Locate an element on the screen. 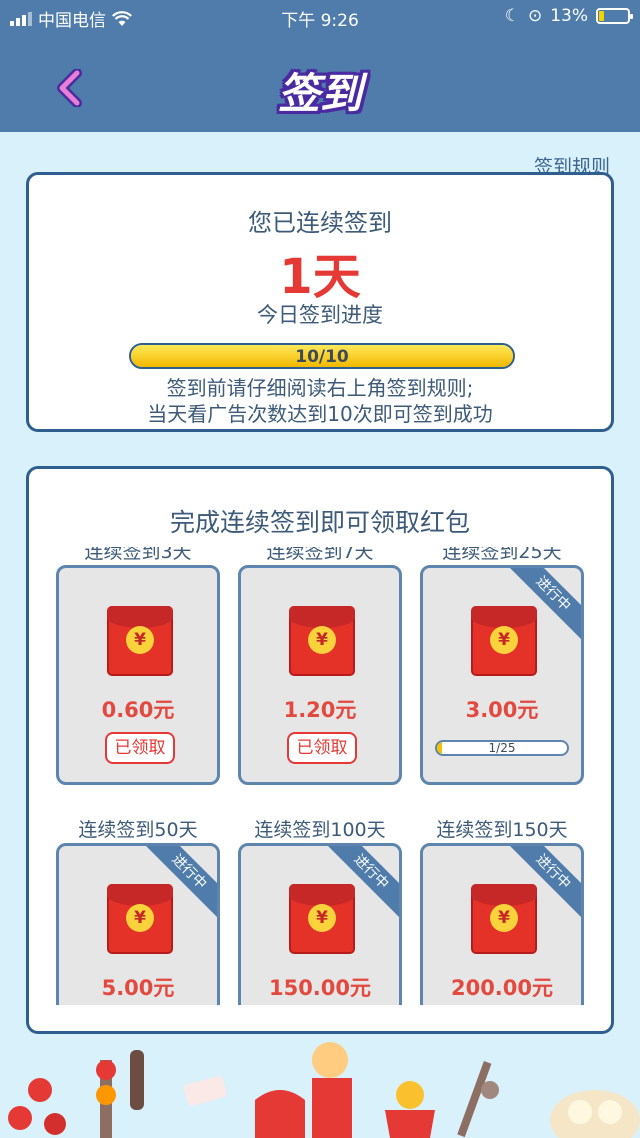 The image size is (640, 1138). sign-in-note: 签到前请仔细阅读右上角签到规则; 当天看广告次数达到10次即可签到成功 is located at coordinates (320, 401).